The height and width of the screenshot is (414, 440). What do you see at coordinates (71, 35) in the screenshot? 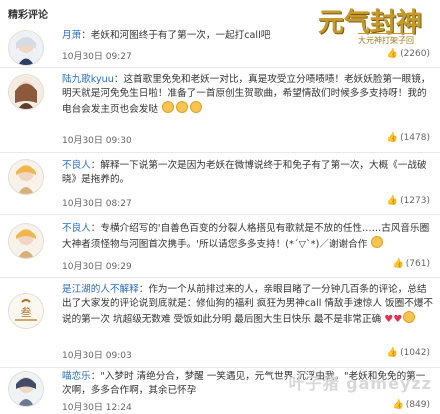
I see `comment-username: 月萧` at bounding box center [71, 35].